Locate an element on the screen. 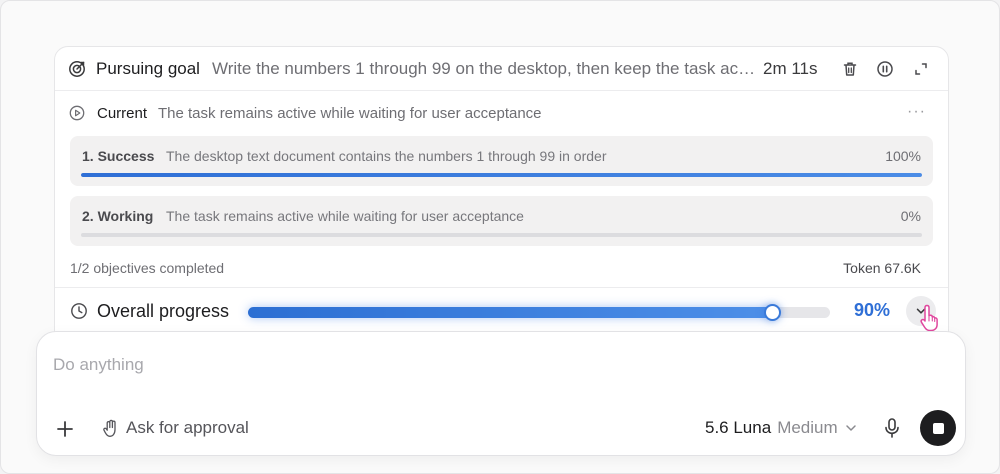 The height and width of the screenshot is (474, 1000). model-effort: Medium is located at coordinates (807, 427).